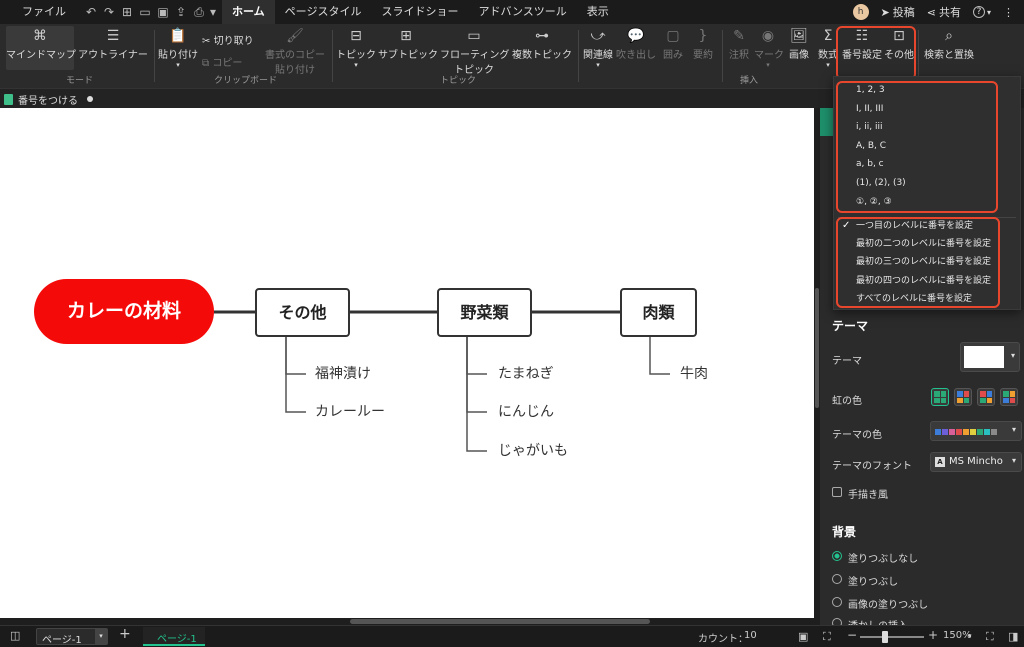 The height and width of the screenshot is (647, 1024). I want to click on main-topic: カレーの材料, so click(124, 311).